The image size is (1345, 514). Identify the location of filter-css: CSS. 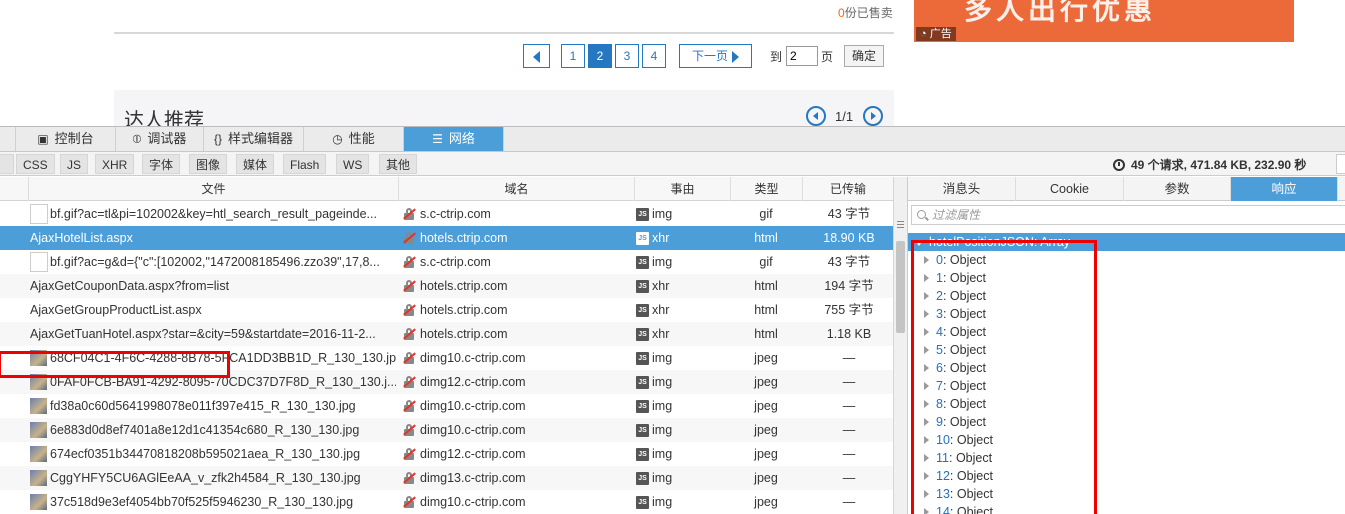
(35, 164).